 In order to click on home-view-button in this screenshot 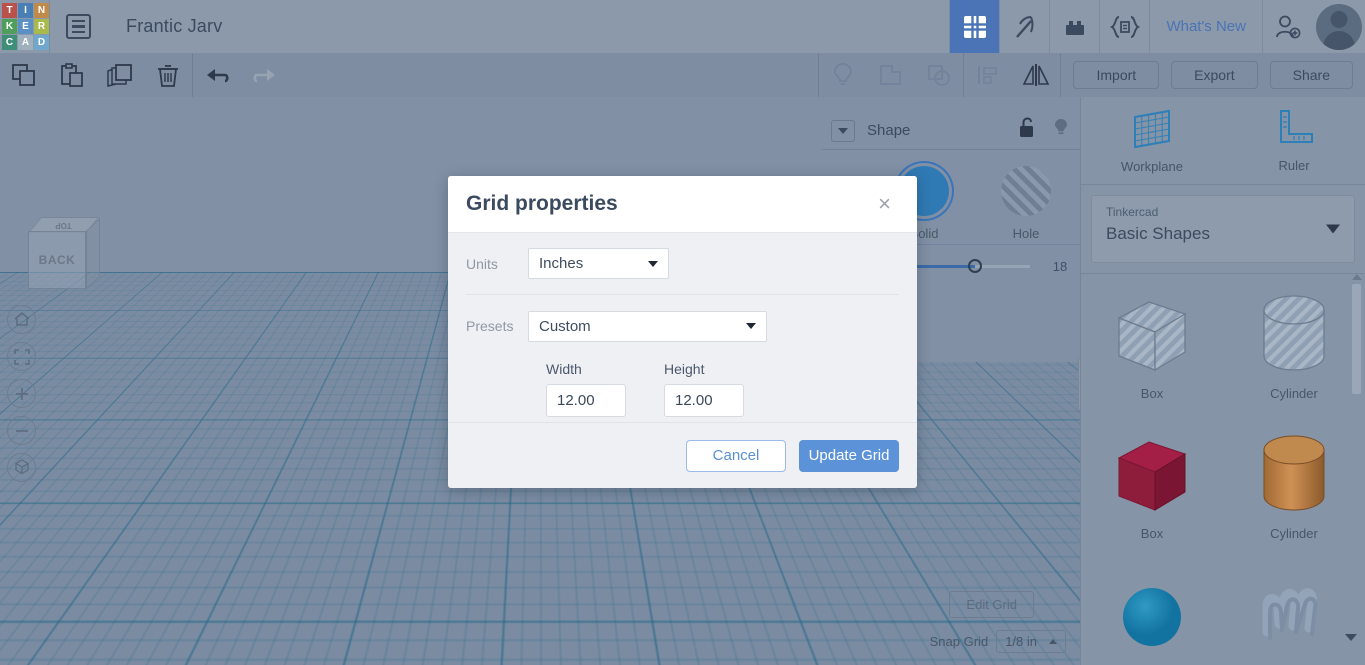, I will do `click(21, 319)`.